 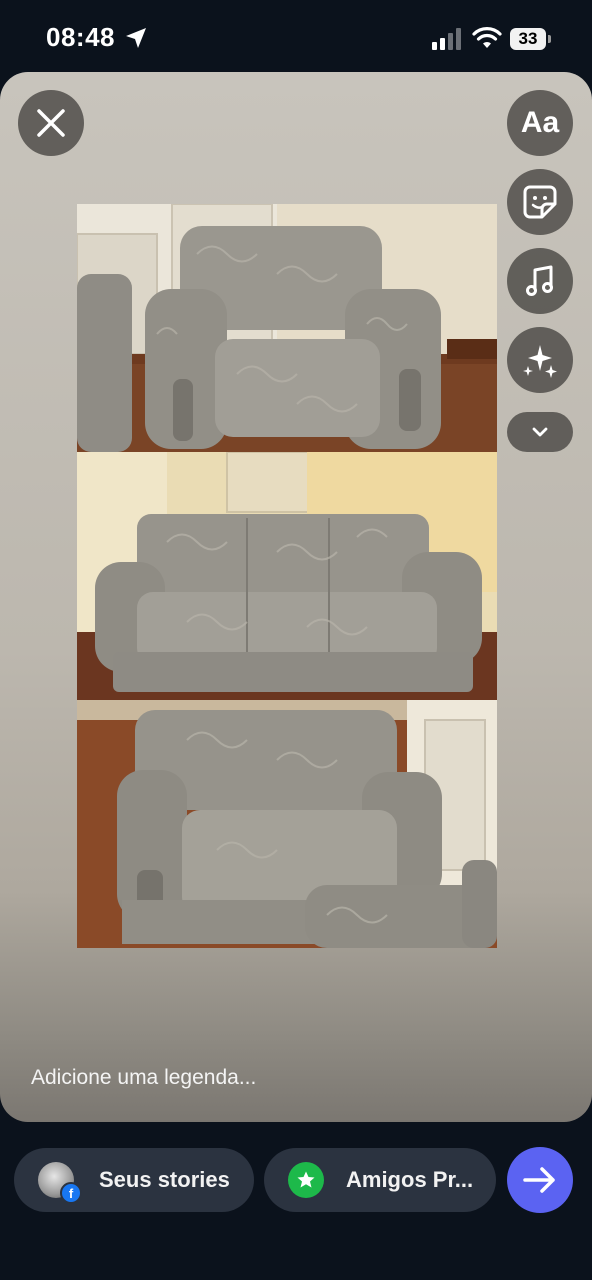 I want to click on effects-tool-button, so click(x=540, y=360).